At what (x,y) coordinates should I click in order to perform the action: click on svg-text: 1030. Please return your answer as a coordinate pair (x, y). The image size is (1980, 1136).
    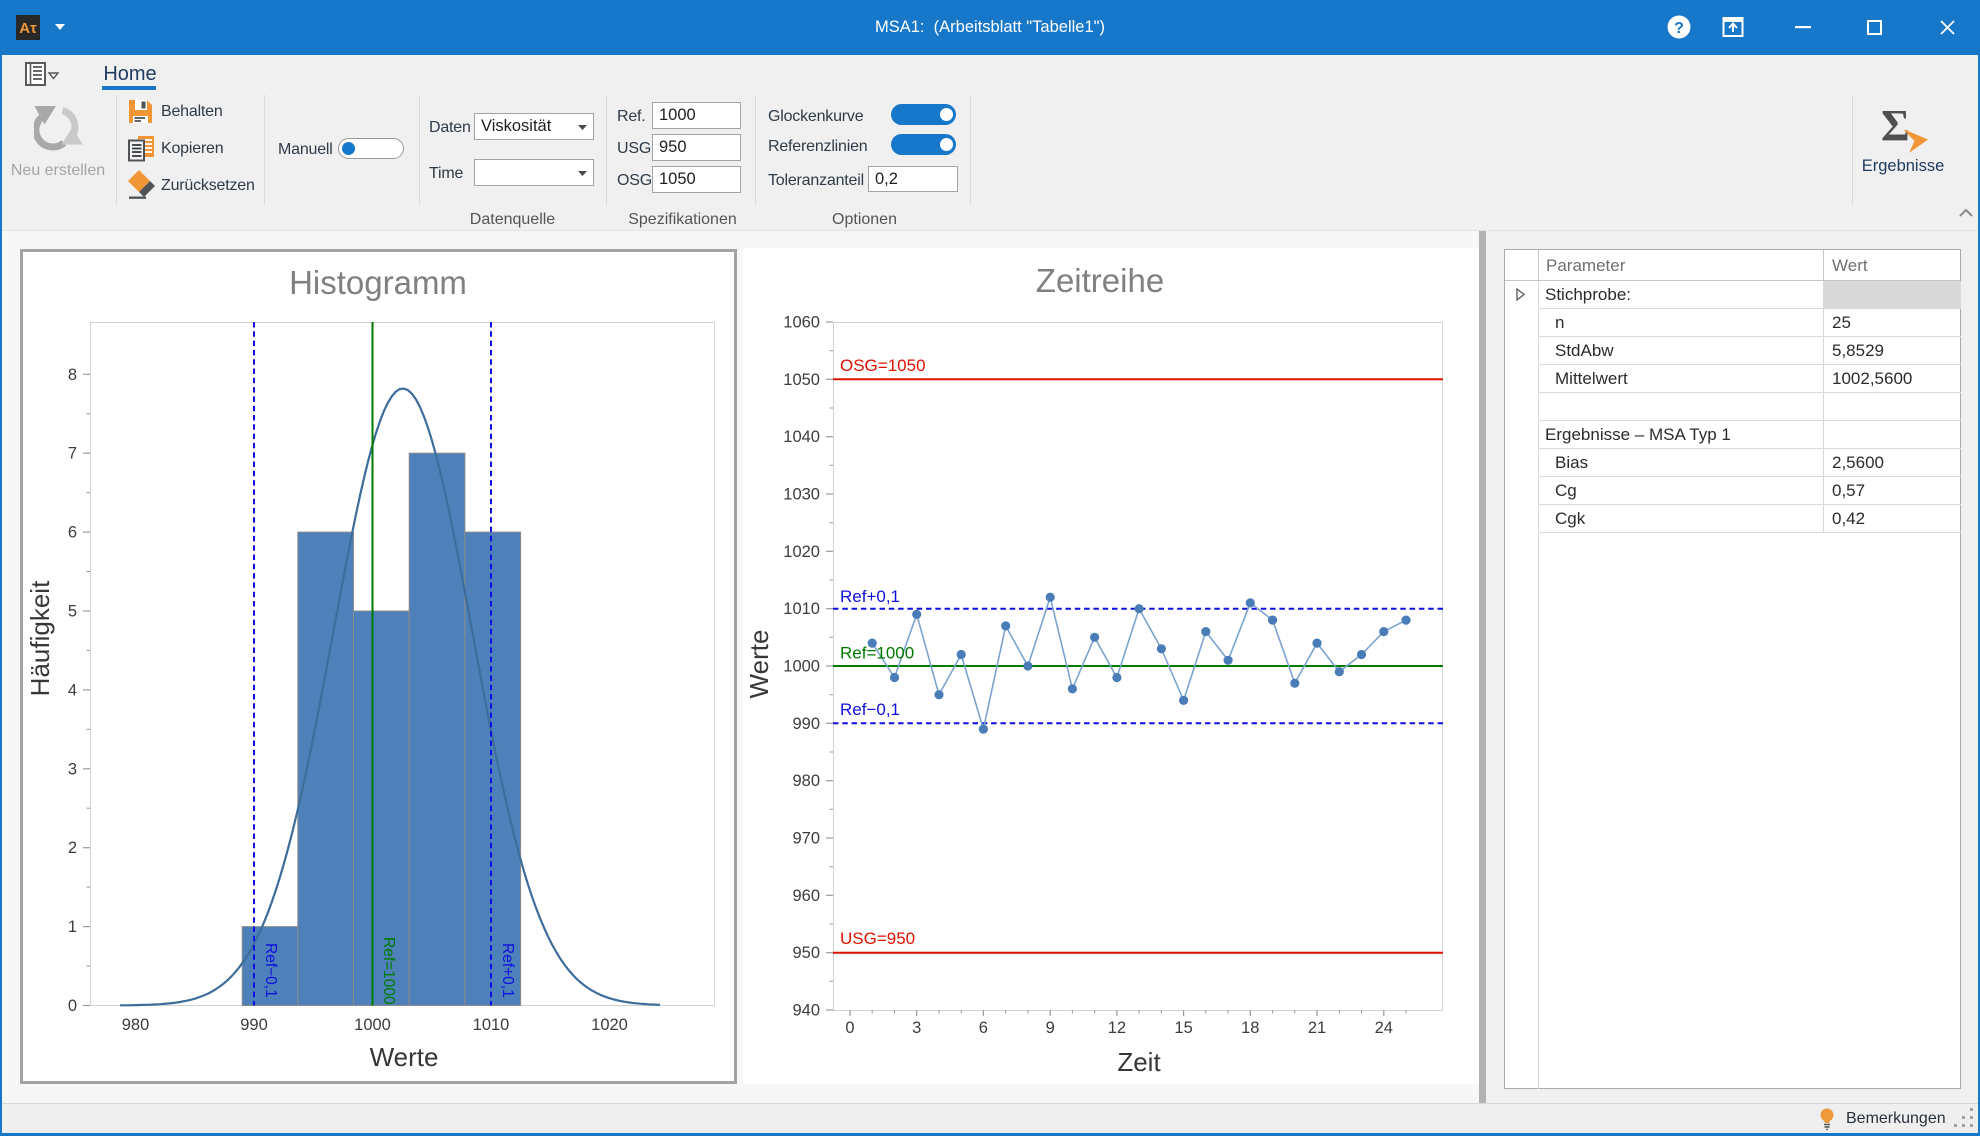
    Looking at the image, I should click on (801, 495).